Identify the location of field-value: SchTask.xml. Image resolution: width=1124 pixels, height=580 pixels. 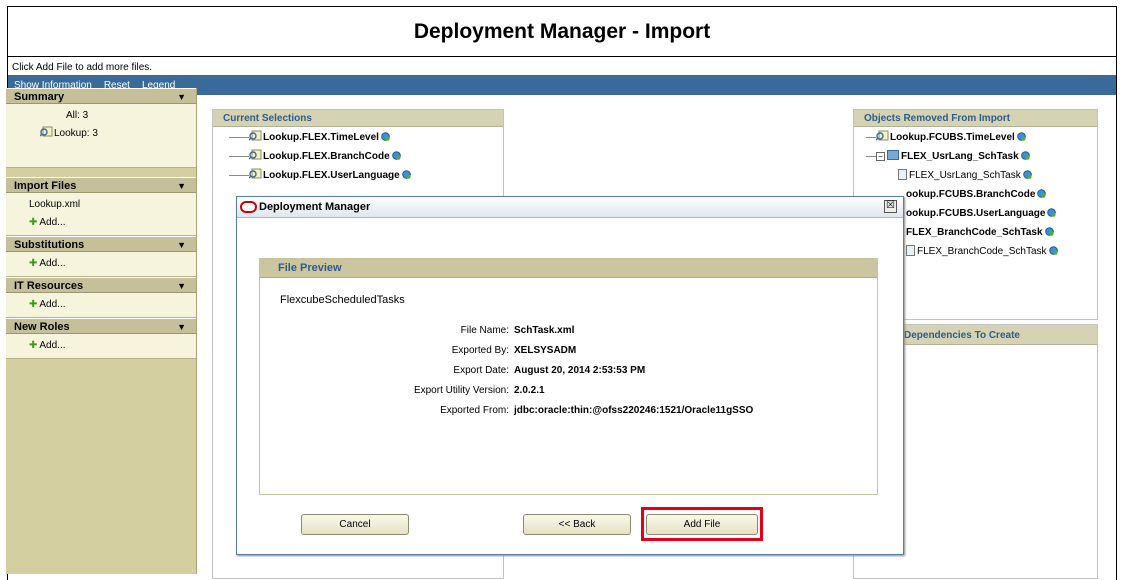
(544, 330).